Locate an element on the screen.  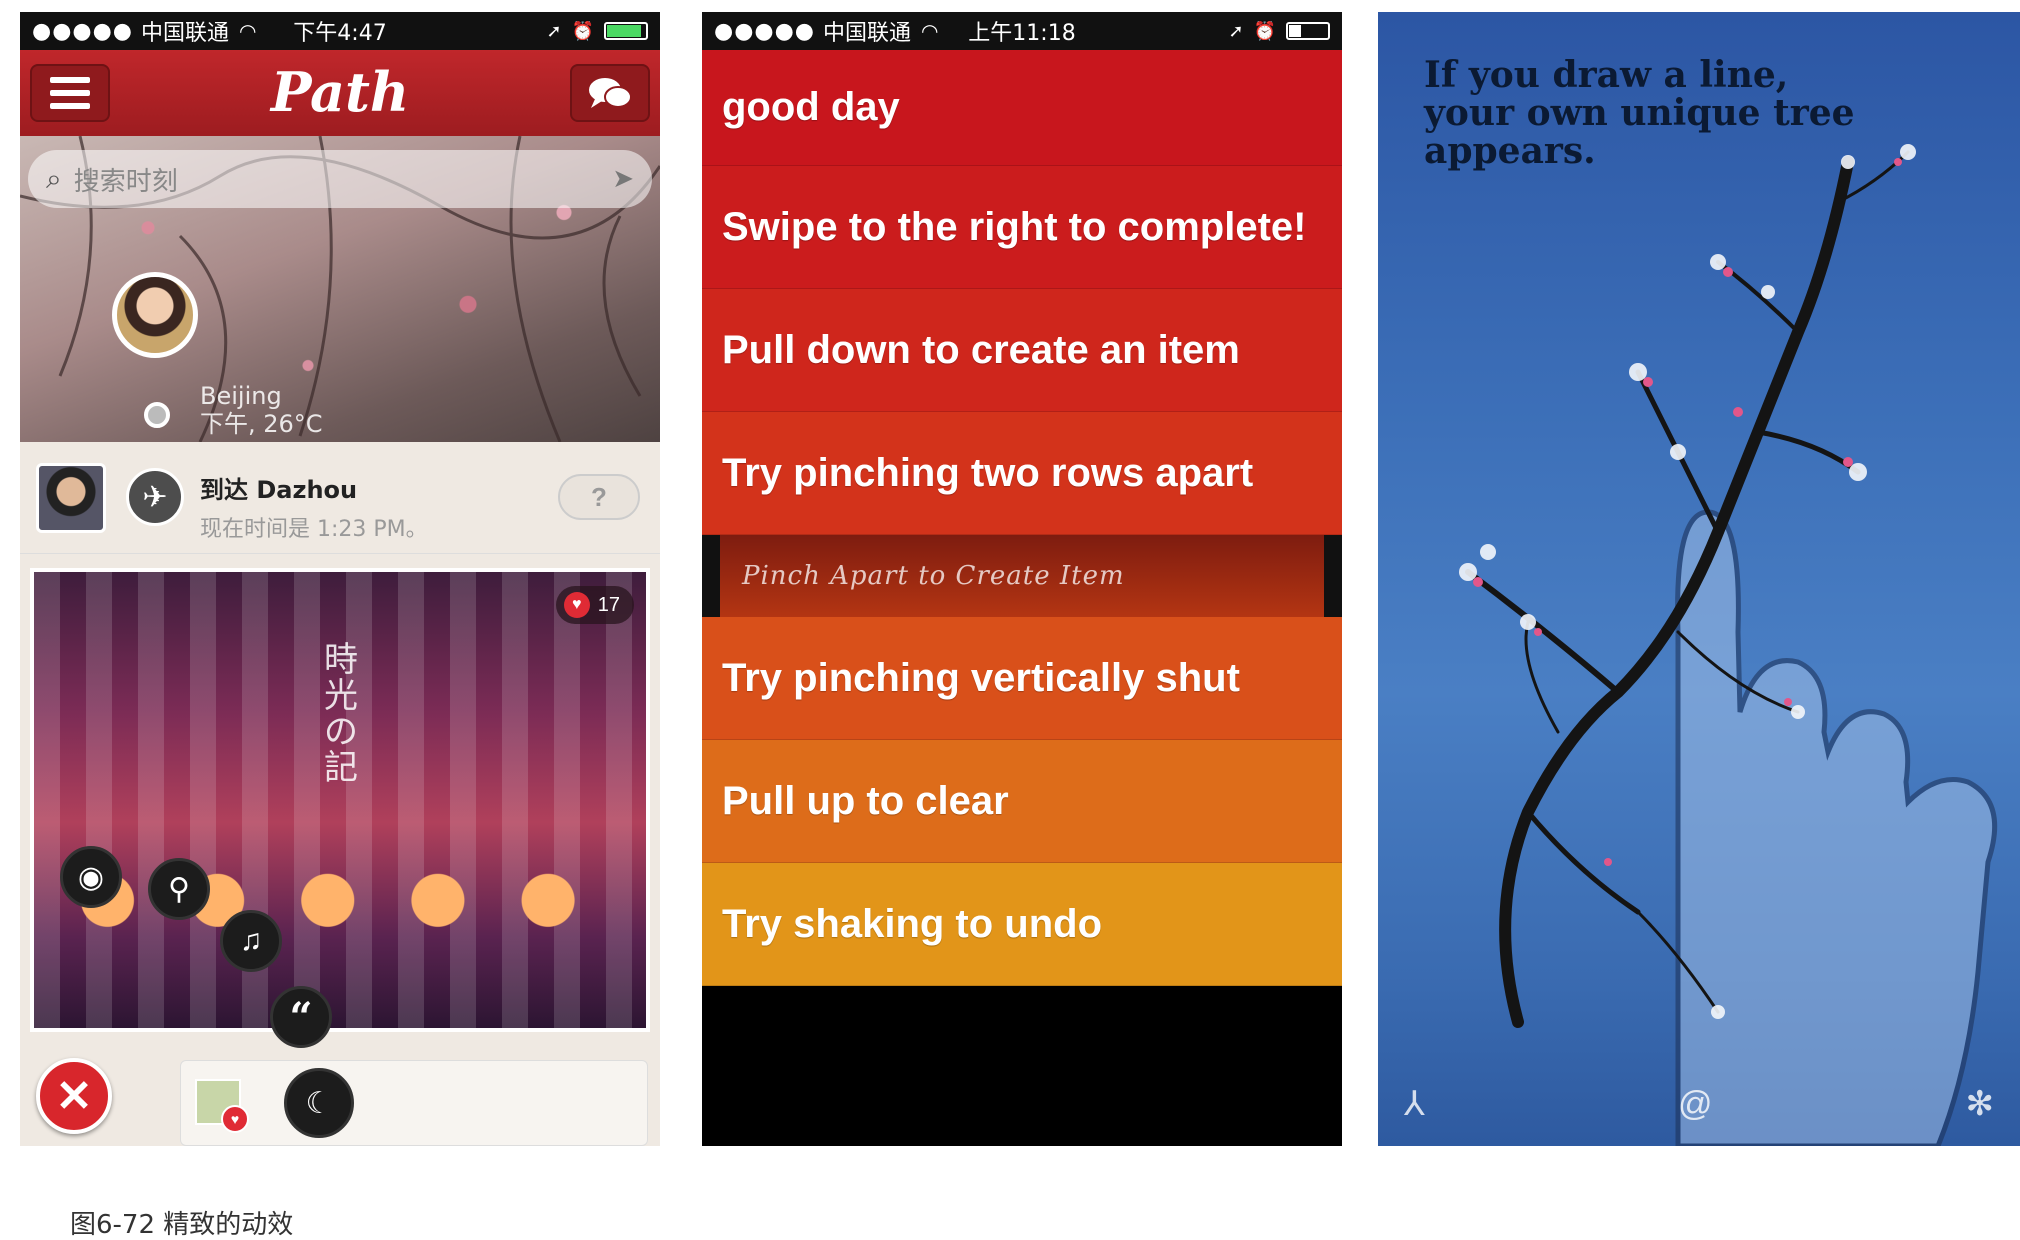
airplane-icon: ✈ is located at coordinates (155, 497).